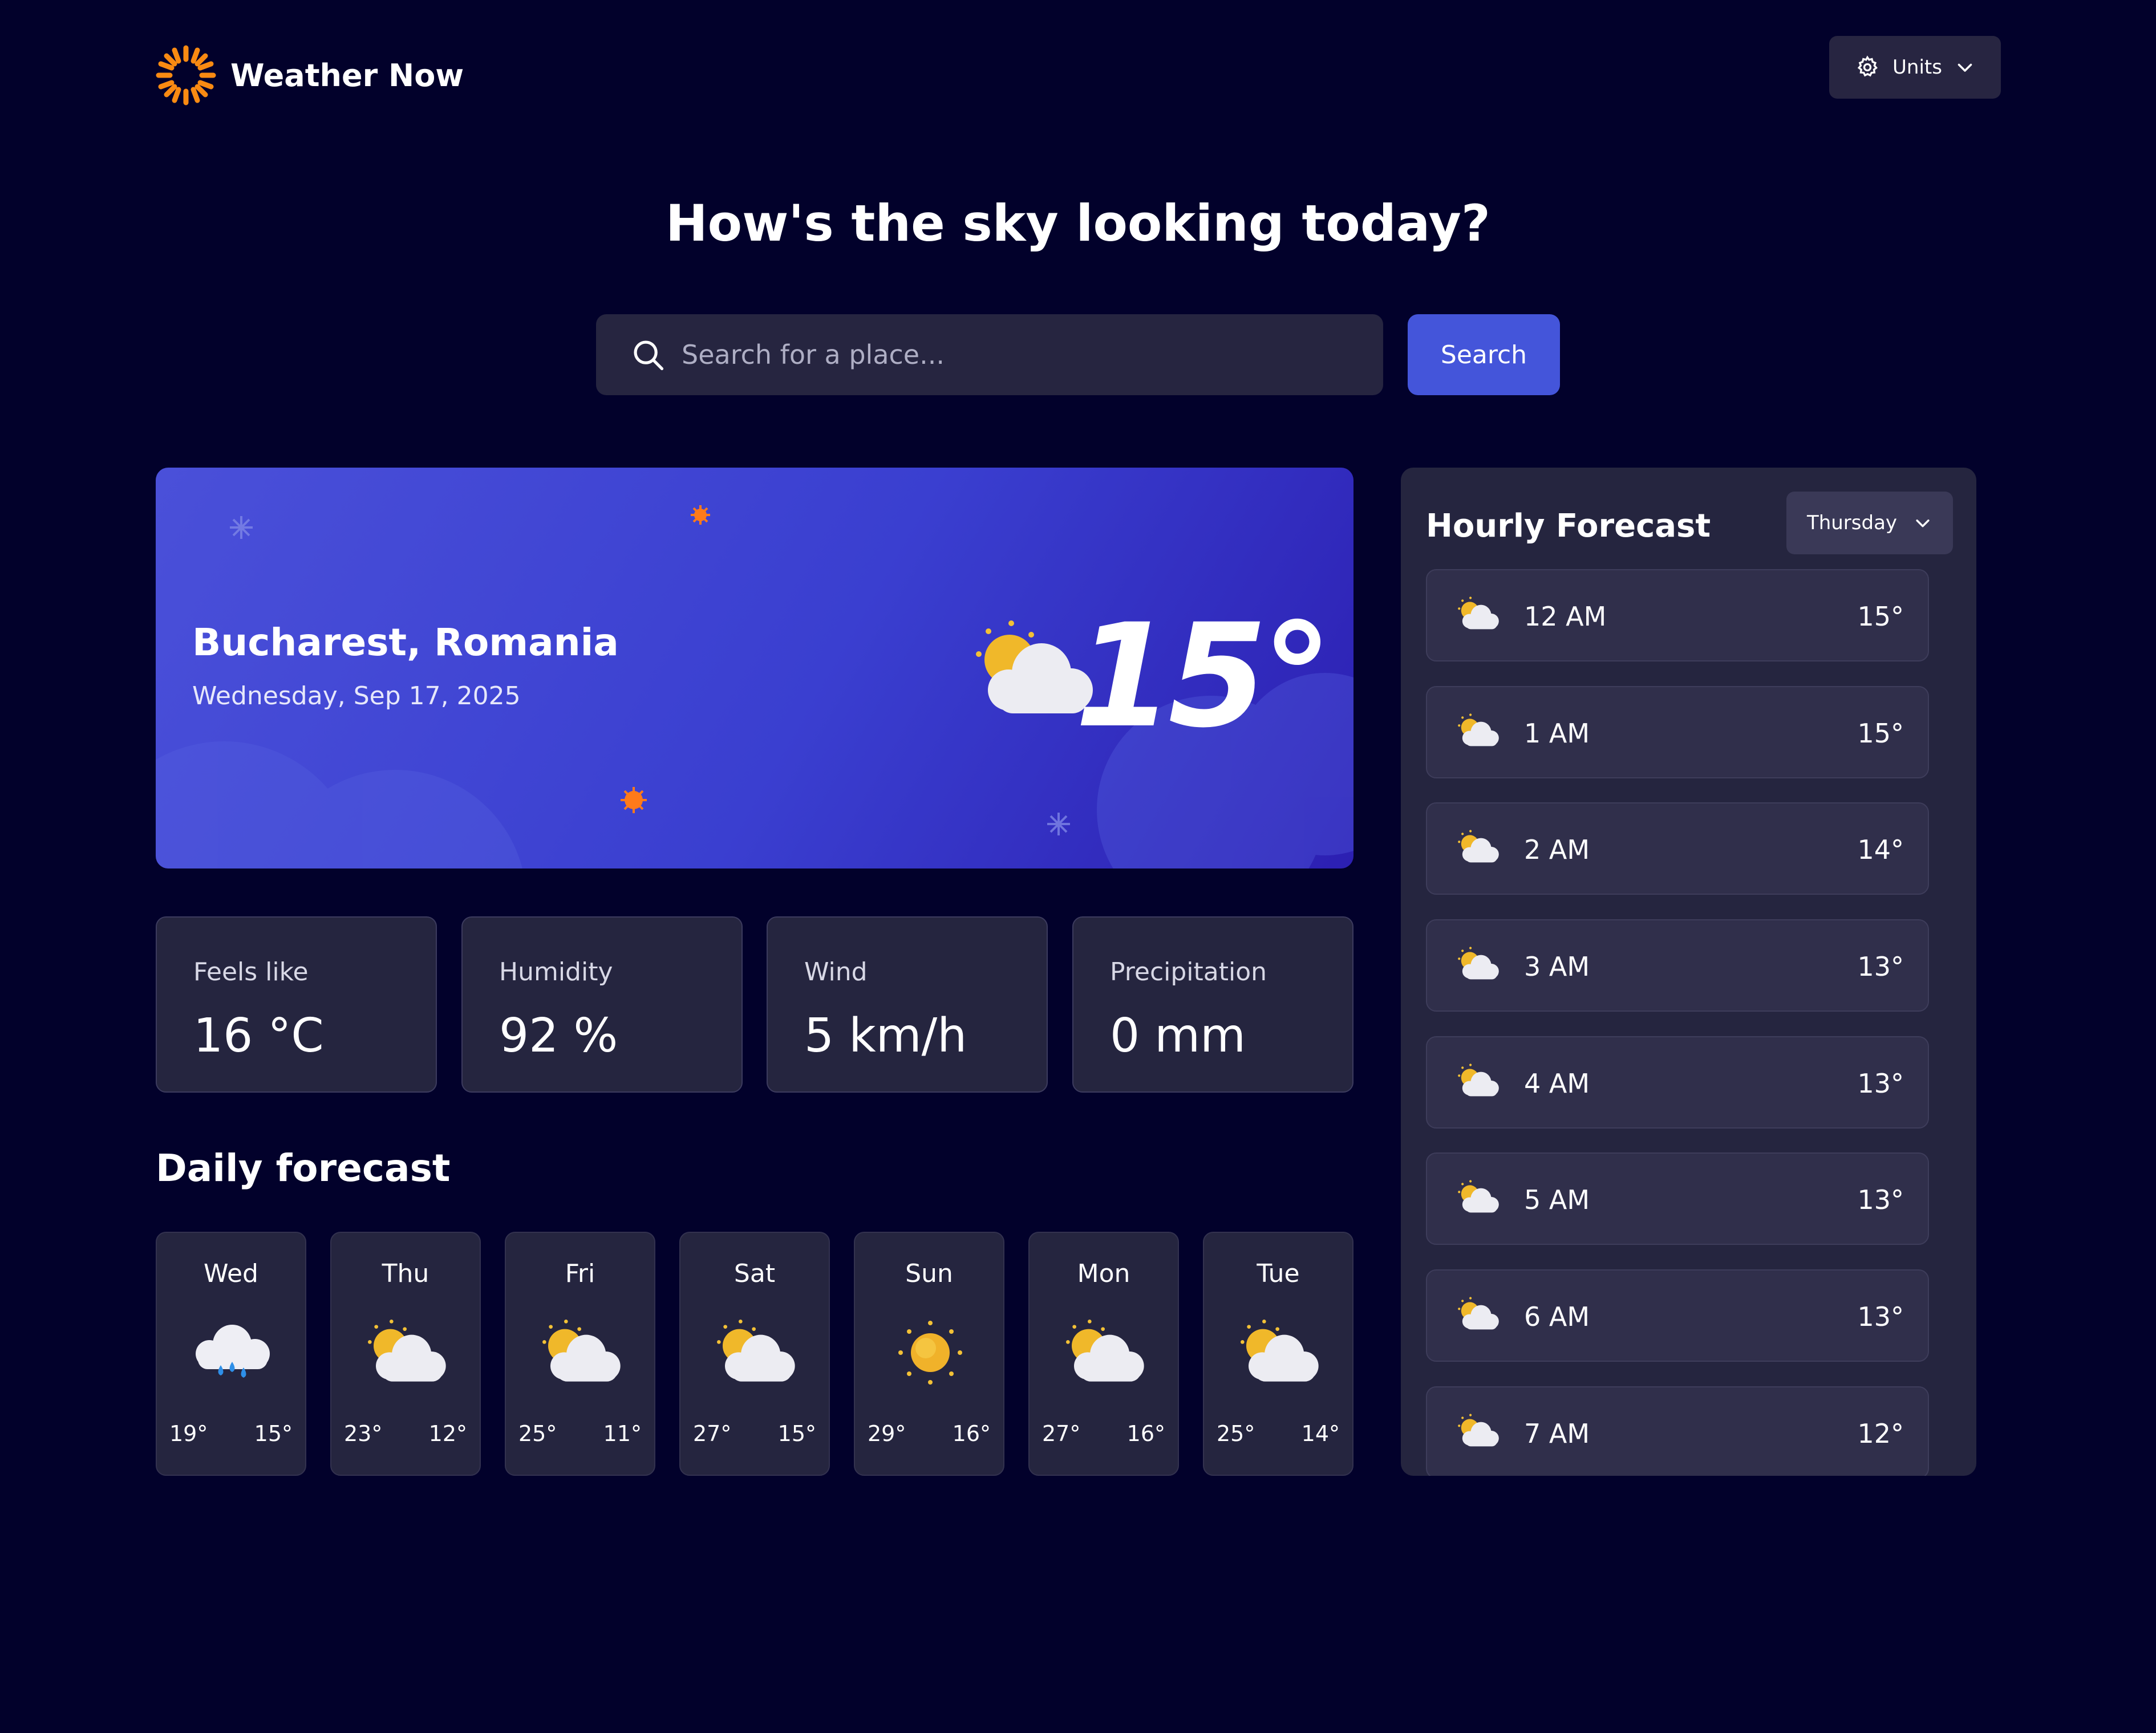 Image resolution: width=2156 pixels, height=1733 pixels. Describe the element at coordinates (1852, 523) in the screenshot. I see `selected-day: Thursday` at that location.